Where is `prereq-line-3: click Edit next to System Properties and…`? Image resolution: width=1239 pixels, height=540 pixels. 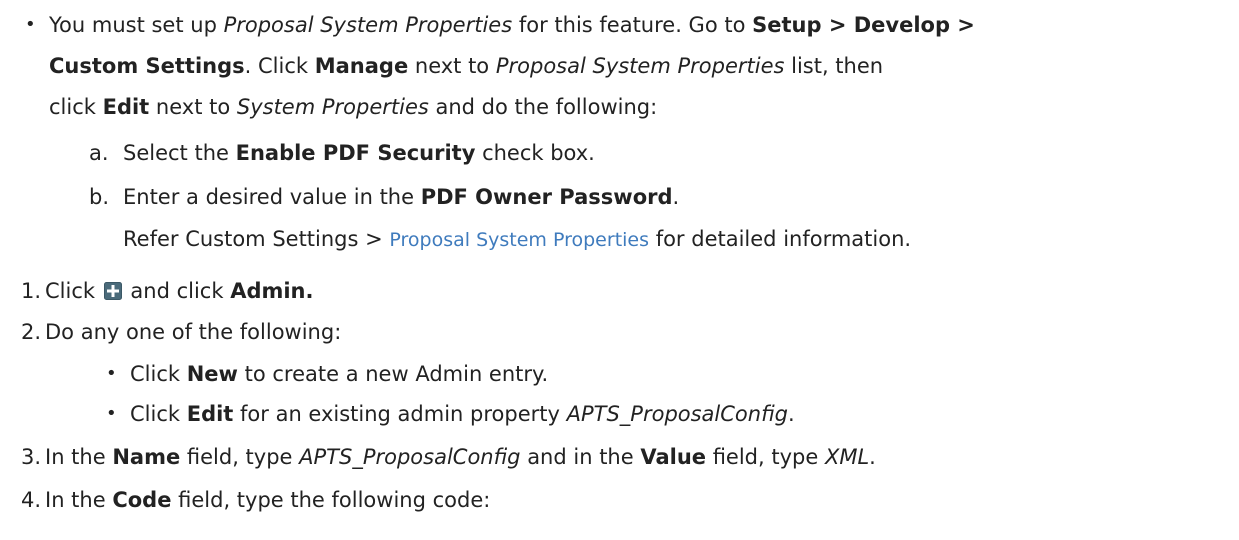
prereq-line-3: click Edit next to System Properties and… is located at coordinates (353, 107).